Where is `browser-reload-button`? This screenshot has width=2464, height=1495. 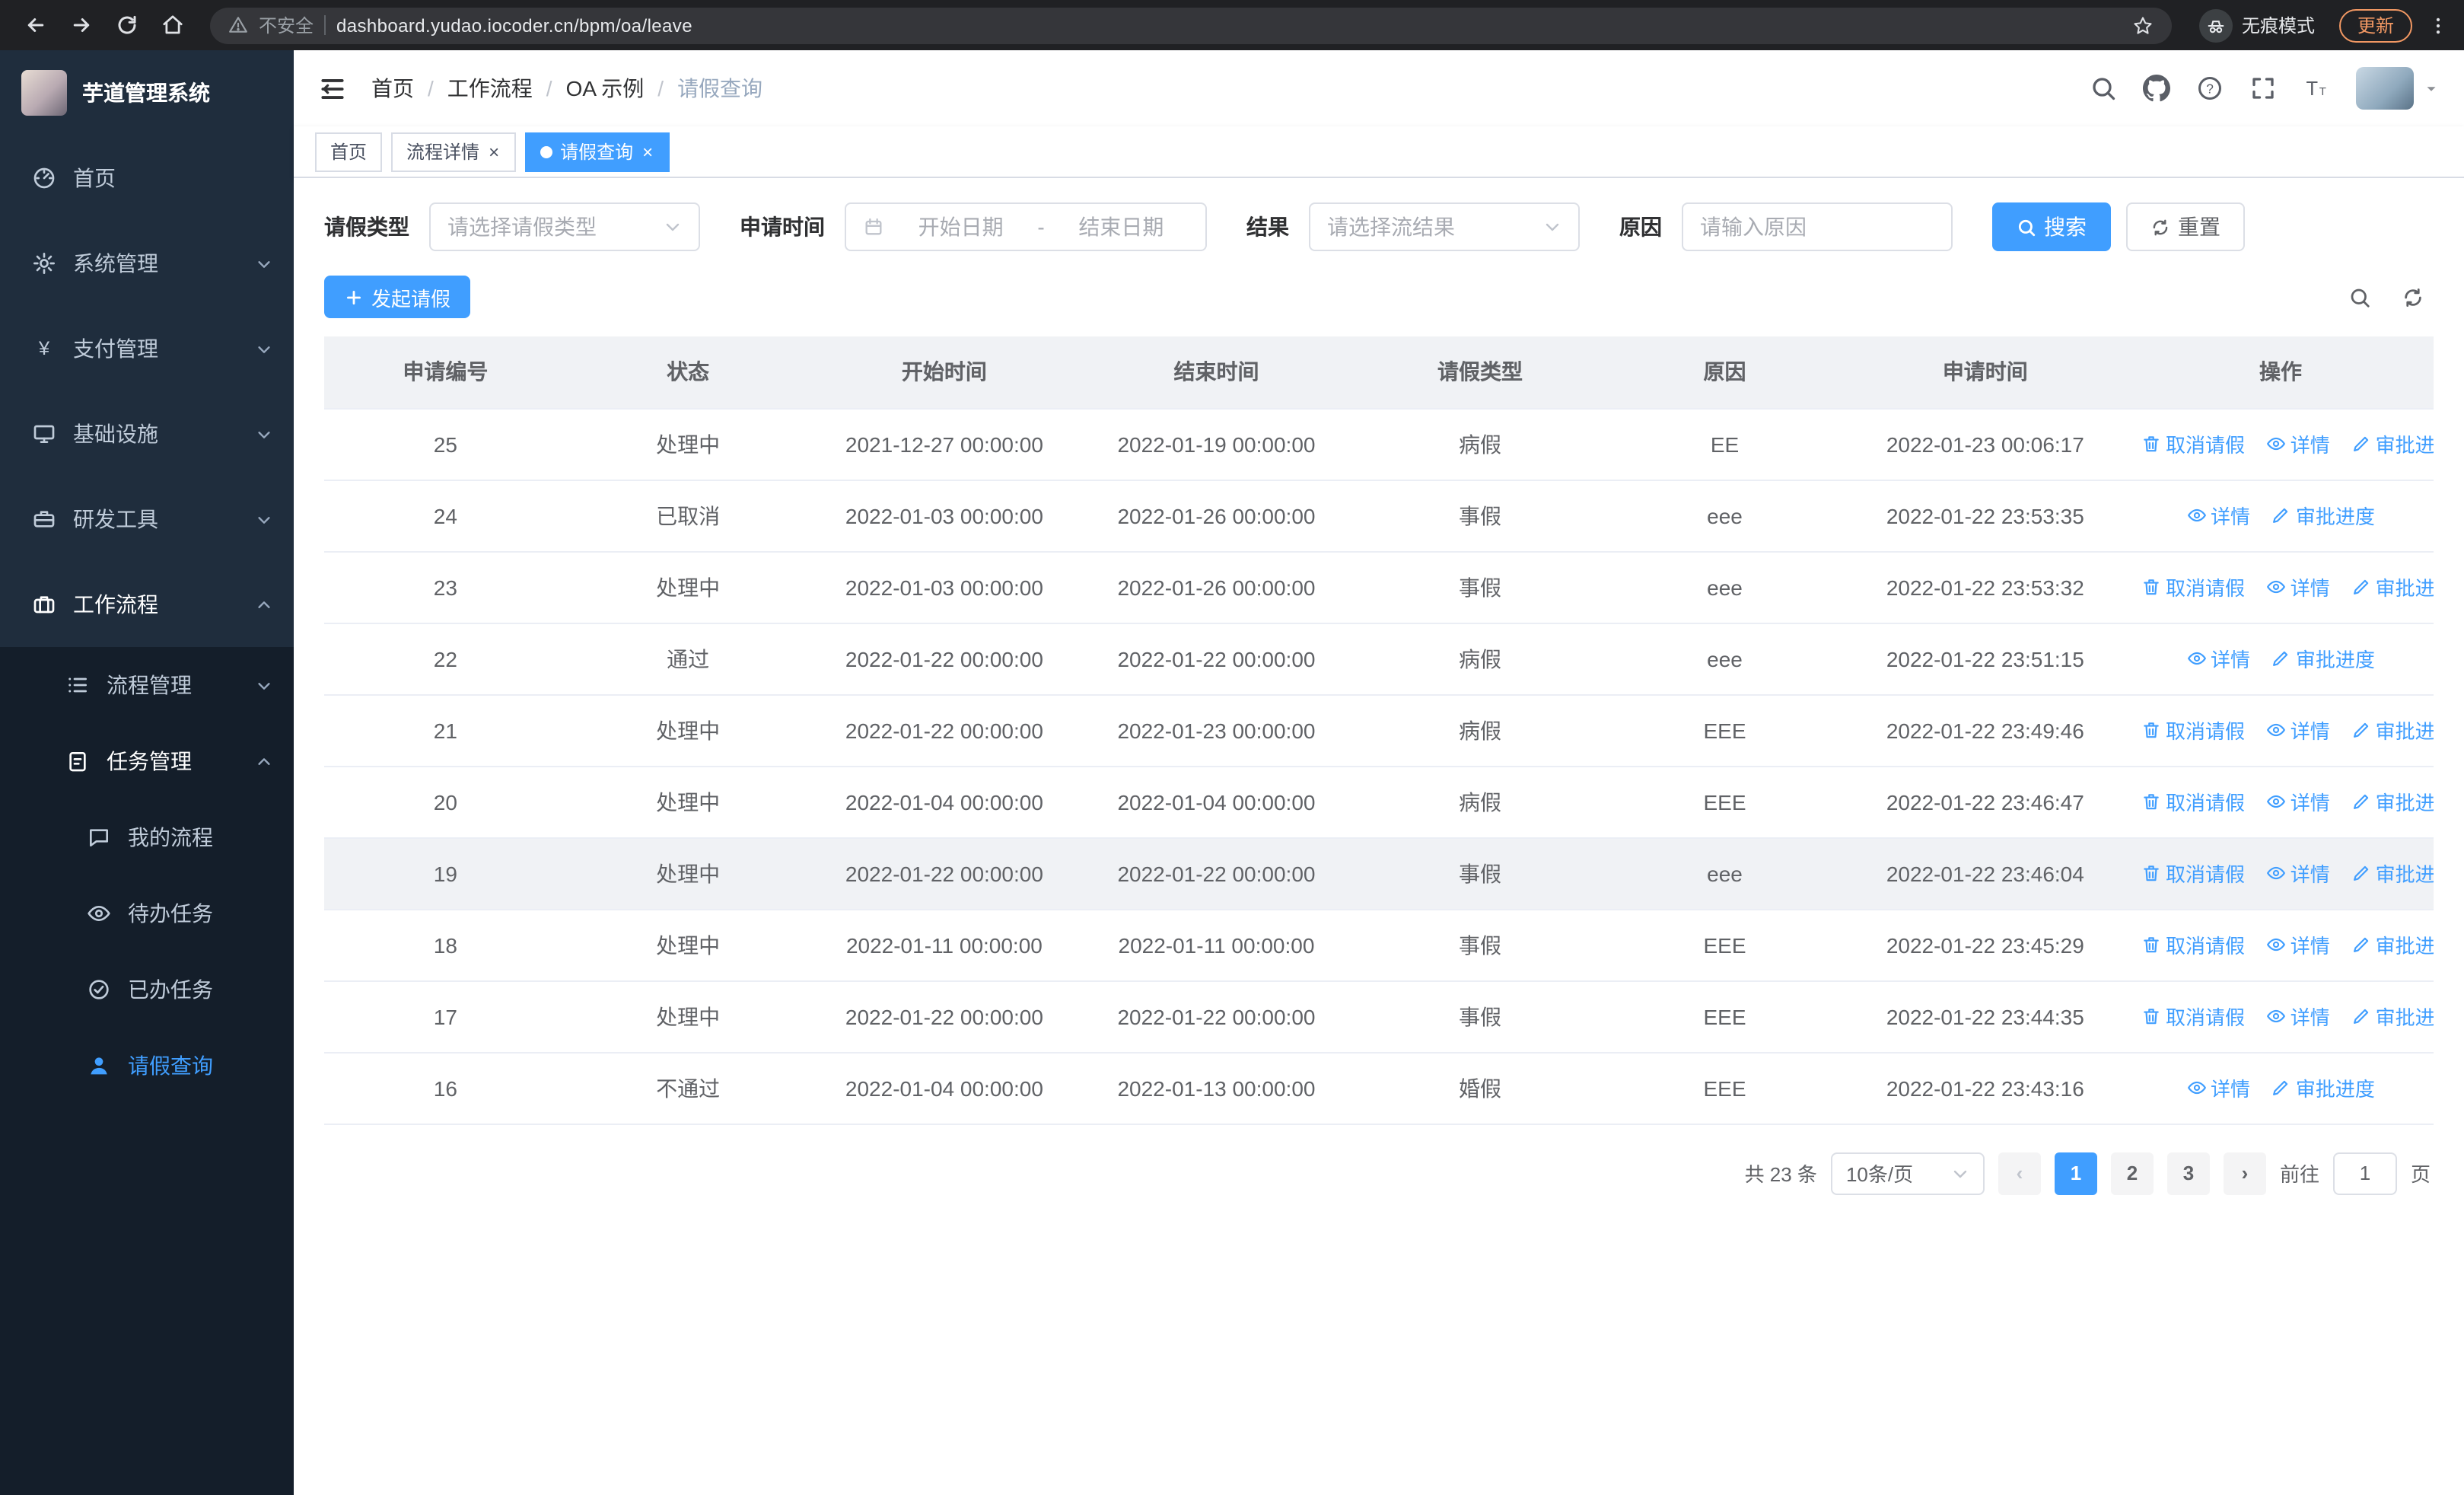 browser-reload-button is located at coordinates (126, 25).